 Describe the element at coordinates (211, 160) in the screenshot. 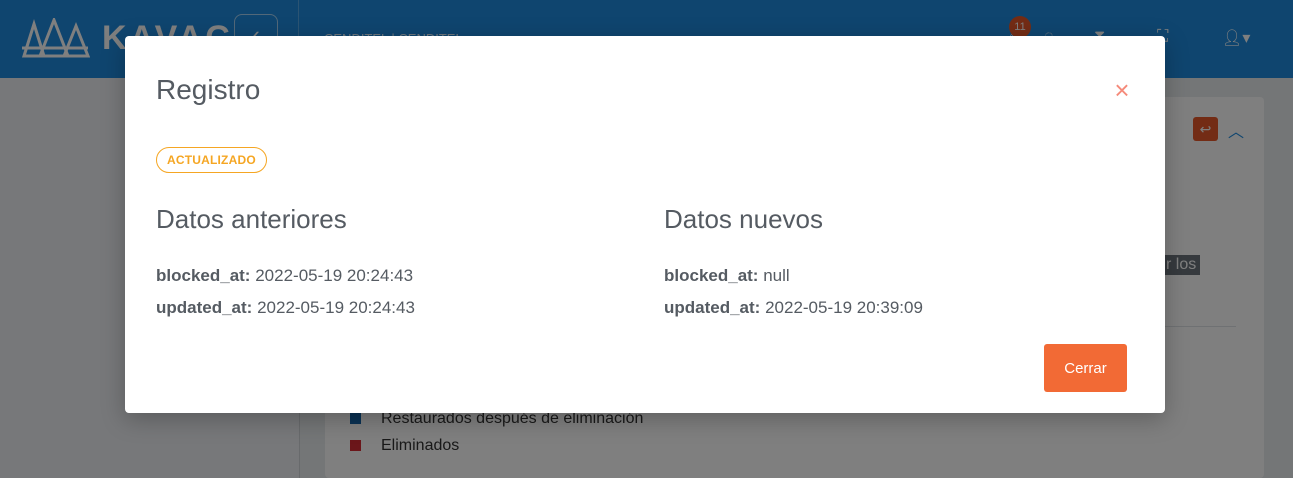

I see `status-badge: ACTUALIZADO` at that location.